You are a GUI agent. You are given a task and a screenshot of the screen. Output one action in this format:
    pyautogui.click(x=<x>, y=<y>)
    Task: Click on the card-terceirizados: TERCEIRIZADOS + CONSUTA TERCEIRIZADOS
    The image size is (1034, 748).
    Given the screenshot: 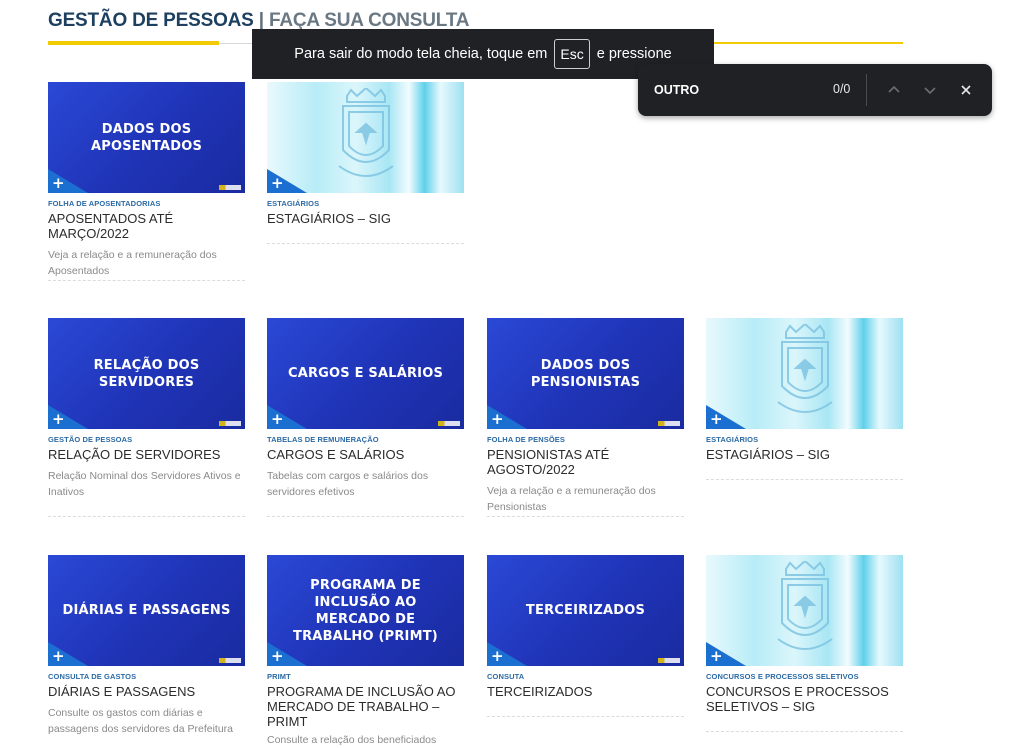 What is the action you would take?
    pyautogui.click(x=585, y=636)
    